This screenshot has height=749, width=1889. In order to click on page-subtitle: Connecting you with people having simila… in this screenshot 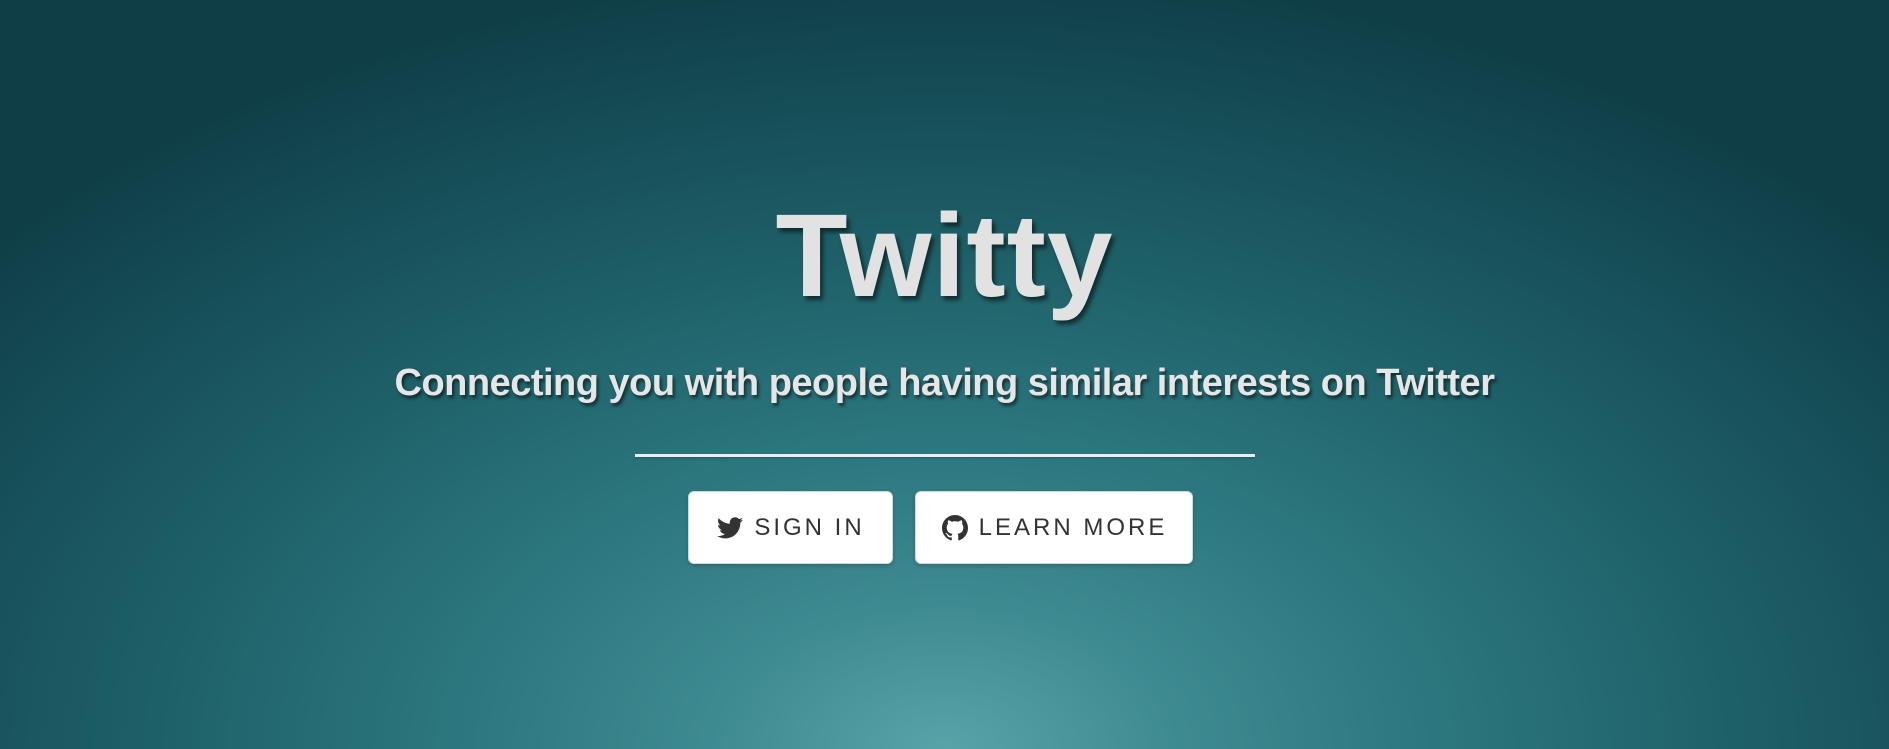, I will do `click(944, 383)`.